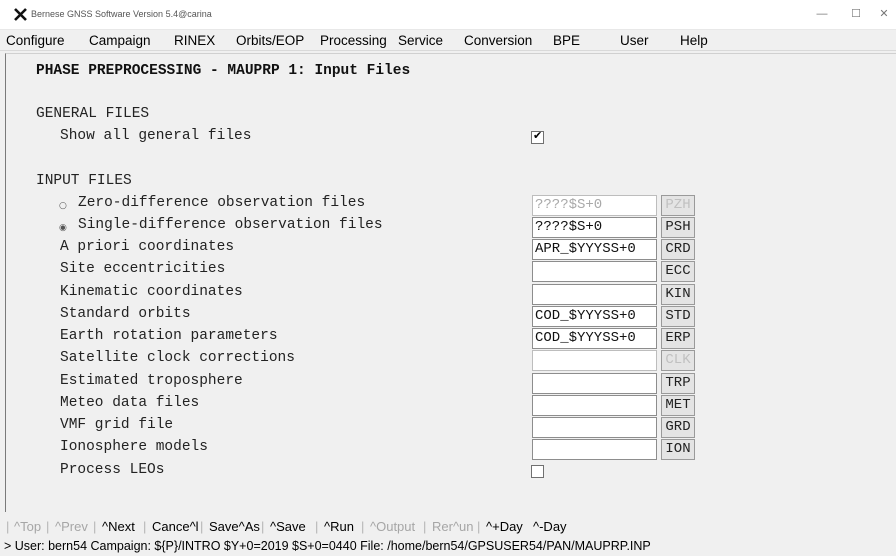 This screenshot has height=556, width=896. Describe the element at coordinates (678, 205) in the screenshot. I see `zero-diff-ext-button: PZH` at that location.